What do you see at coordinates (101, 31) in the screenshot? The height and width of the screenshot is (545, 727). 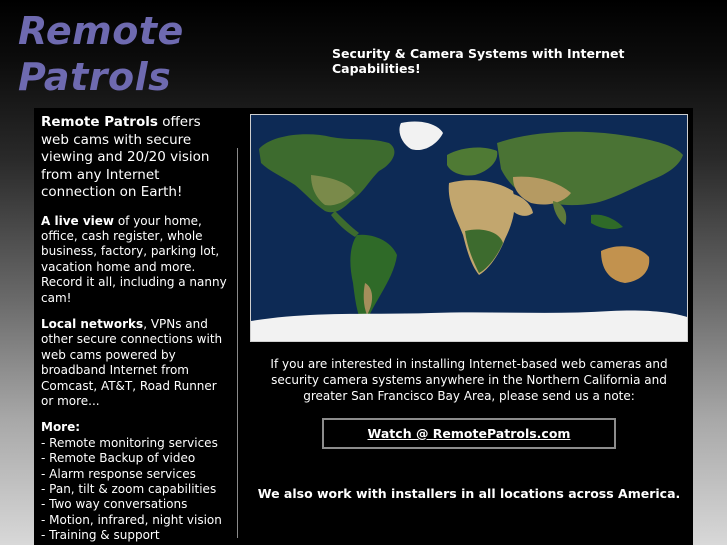 I see `logo-line-1: Remote` at bounding box center [101, 31].